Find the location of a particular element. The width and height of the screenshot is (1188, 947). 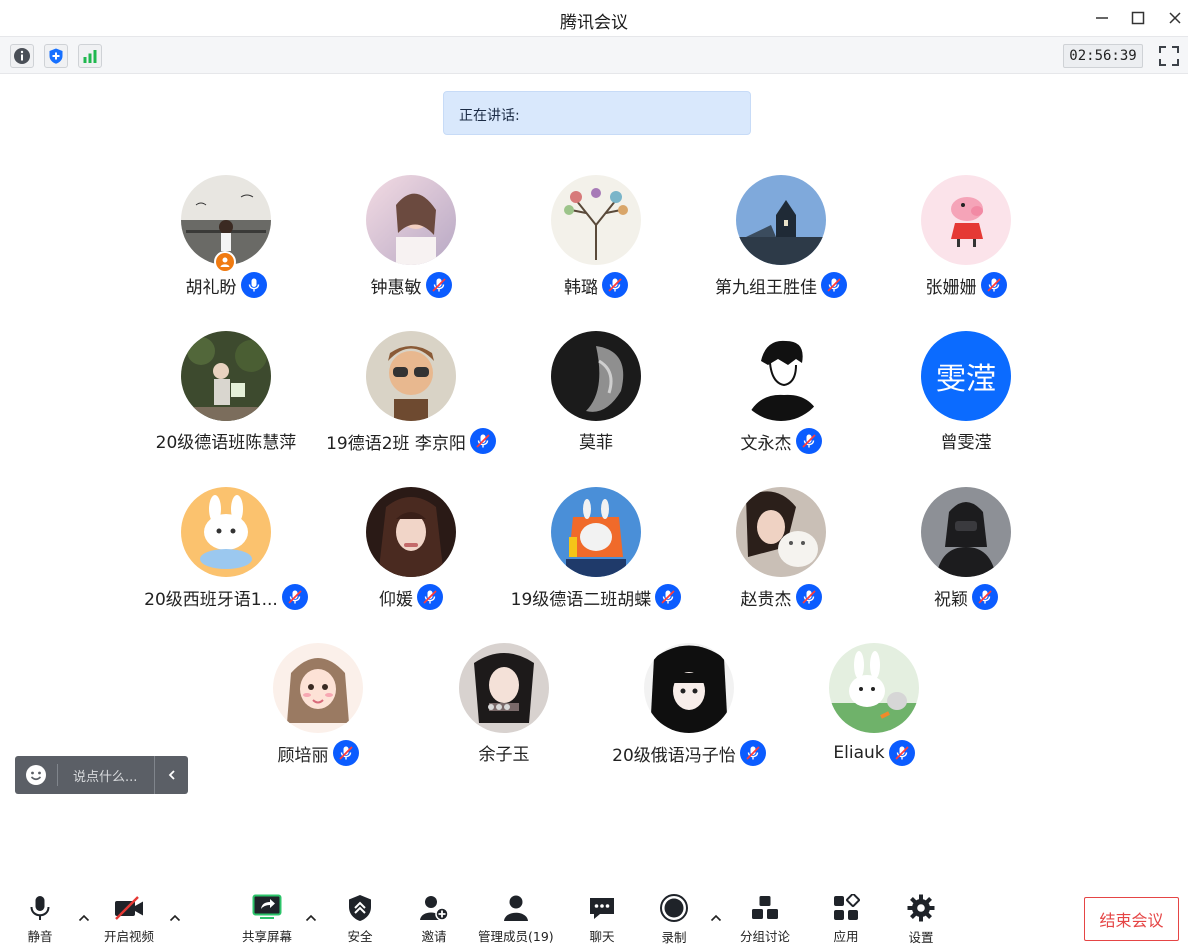

share-screen-label: 共享屏幕 is located at coordinates (267, 936).